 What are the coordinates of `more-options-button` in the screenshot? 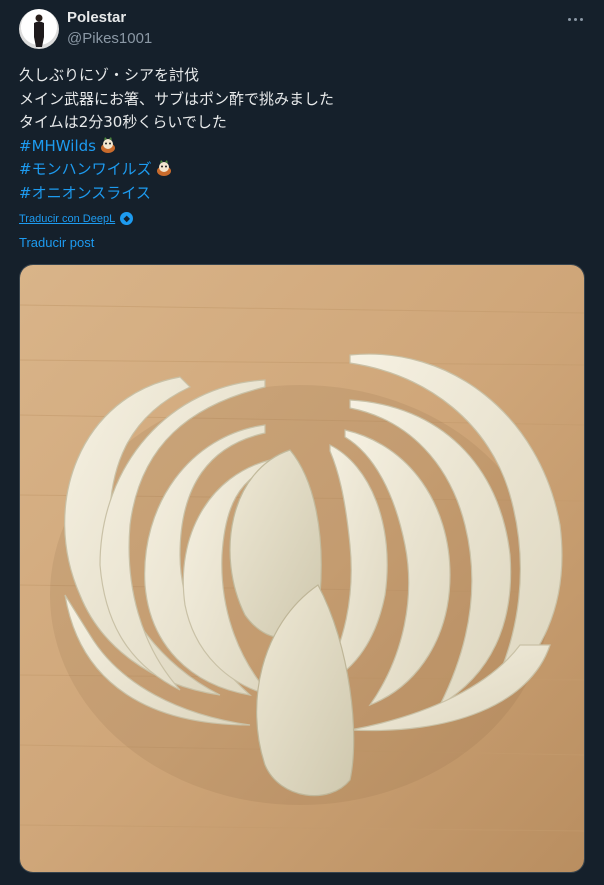 It's located at (575, 19).